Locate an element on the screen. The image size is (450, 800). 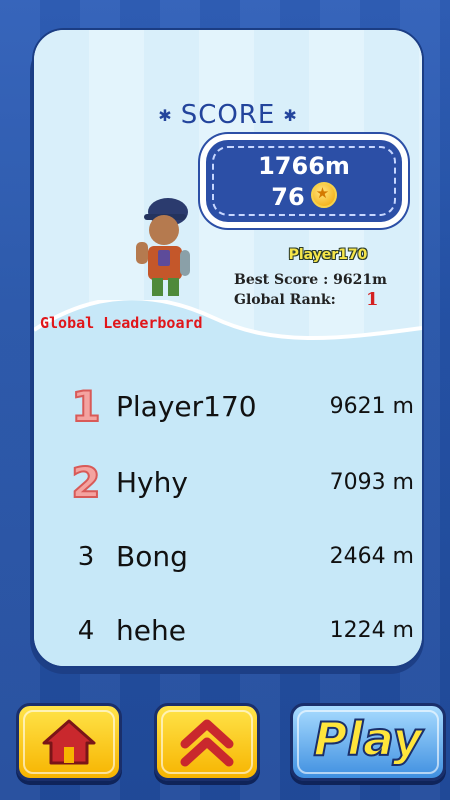
leaderboard-row: 1 Player170 9621 m is located at coordinates (228, 415).